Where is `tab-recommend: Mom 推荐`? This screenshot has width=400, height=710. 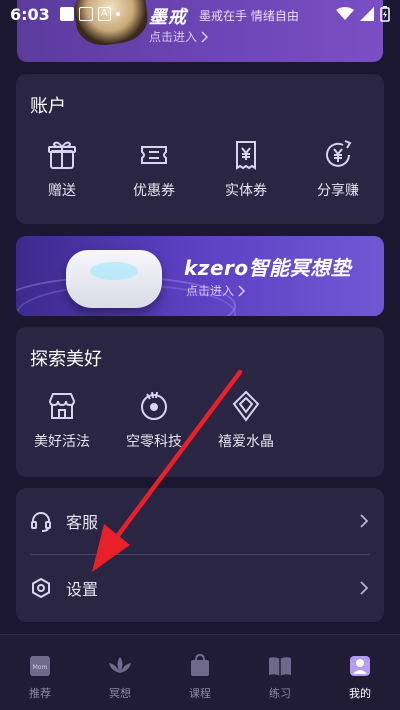 tab-recommend: Mom 推荐 is located at coordinates (40, 672).